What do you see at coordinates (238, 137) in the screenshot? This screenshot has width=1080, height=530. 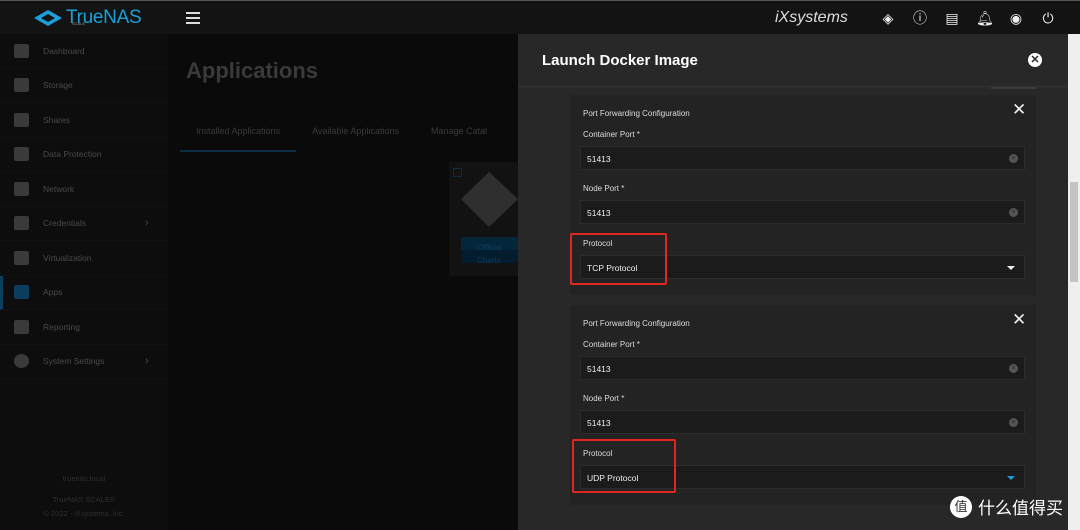 I see `tab-installed-applications: Installed Applications` at bounding box center [238, 137].